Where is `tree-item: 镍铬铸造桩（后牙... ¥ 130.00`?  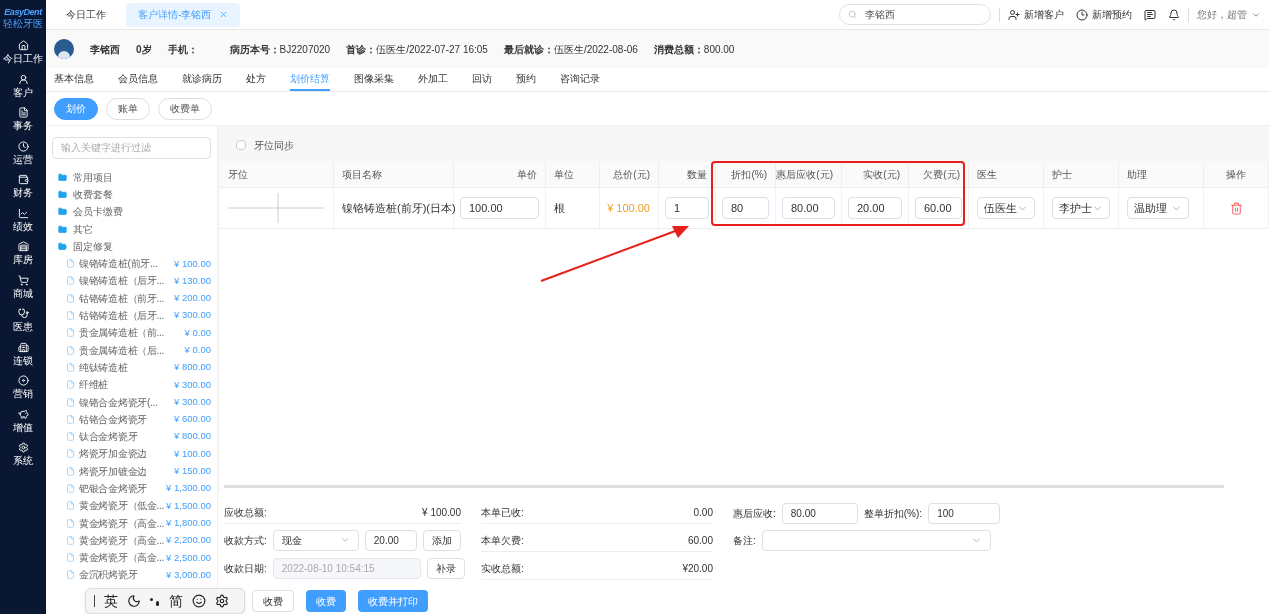 tree-item: 镍铬铸造桩（后牙... ¥ 130.00 is located at coordinates (131, 281).